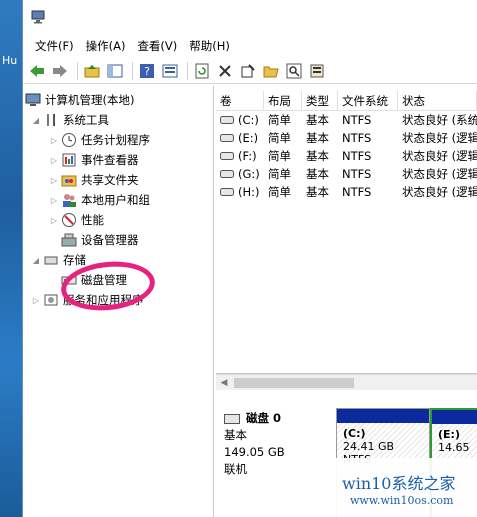  Describe the element at coordinates (240, 156) in the screenshot. I see `volume-cell: (F:)` at that location.